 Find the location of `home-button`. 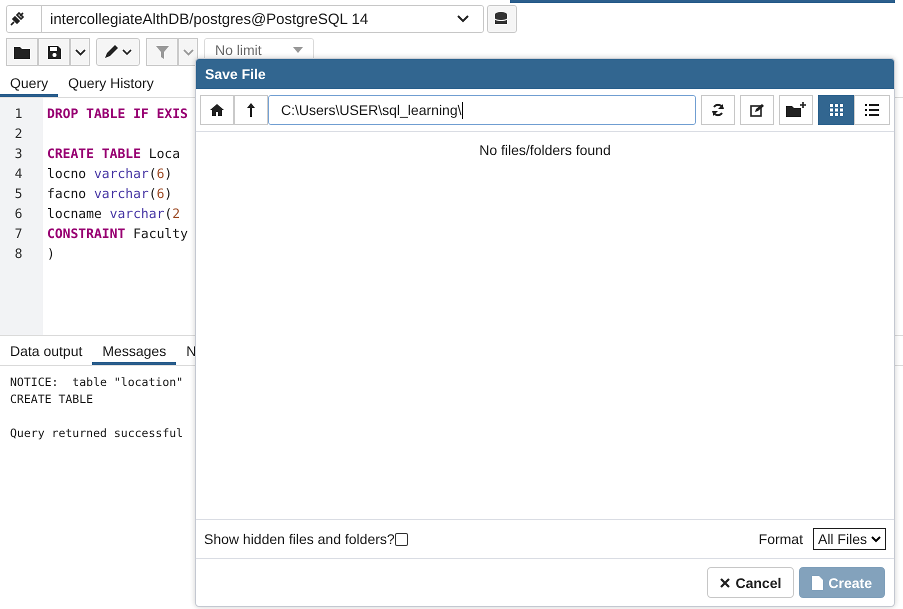

home-button is located at coordinates (217, 110).